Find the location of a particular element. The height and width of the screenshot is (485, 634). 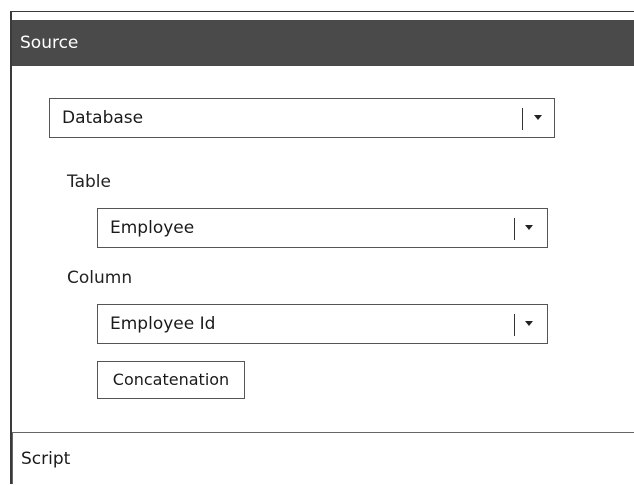

script-section-header: Script is located at coordinates (323, 458).